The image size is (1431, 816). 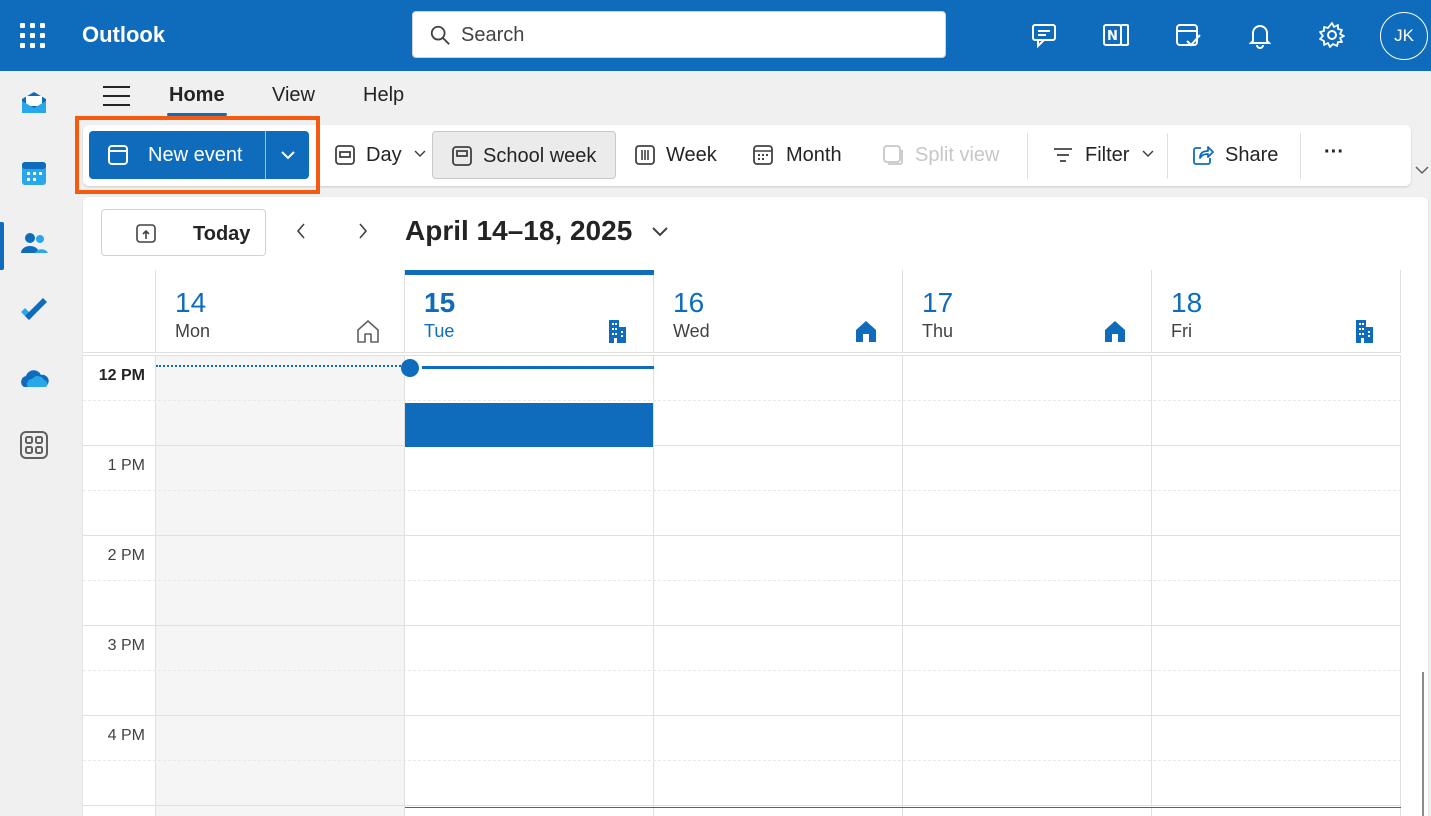 I want to click on day-view-label: Day, so click(x=384, y=155).